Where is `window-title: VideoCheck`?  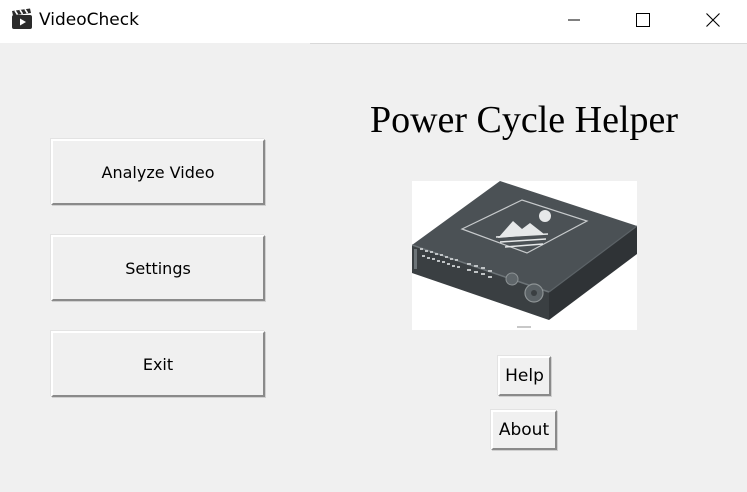 window-title: VideoCheck is located at coordinates (89, 20).